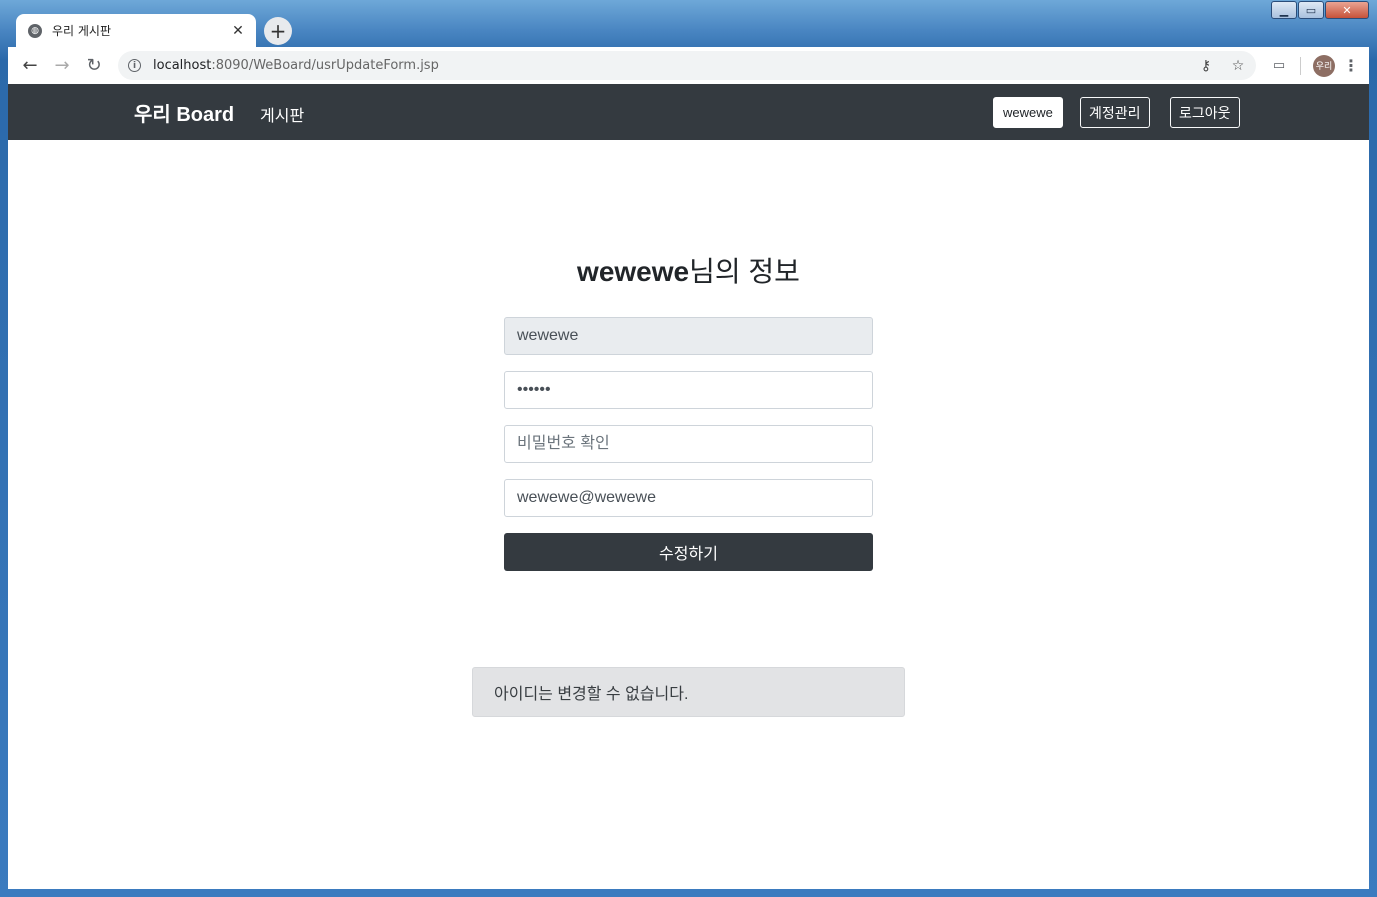  What do you see at coordinates (1311, 10) in the screenshot?
I see `maximize-button: ▭` at bounding box center [1311, 10].